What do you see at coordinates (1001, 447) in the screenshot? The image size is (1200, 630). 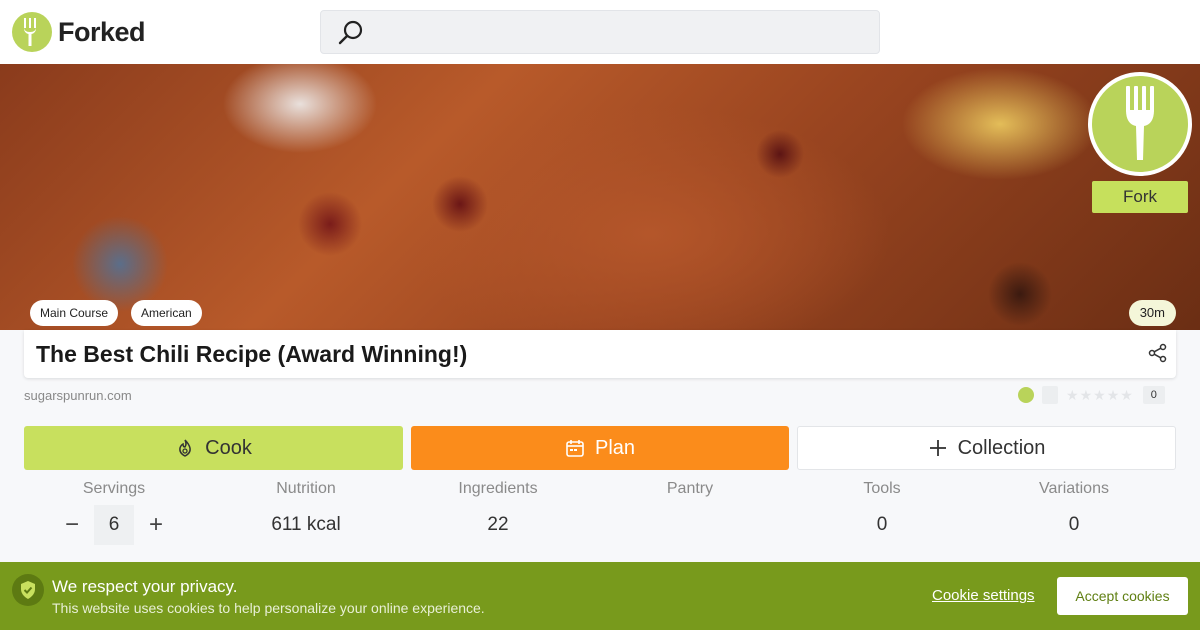 I see `collection-button-label: Collection` at bounding box center [1001, 447].